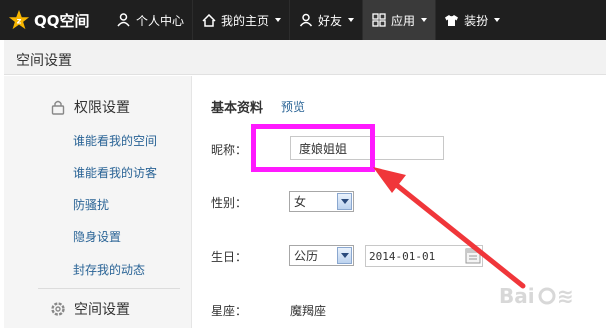  What do you see at coordinates (102, 108) in the screenshot?
I see `sidebar-section-permissions-title: 权限设置` at bounding box center [102, 108].